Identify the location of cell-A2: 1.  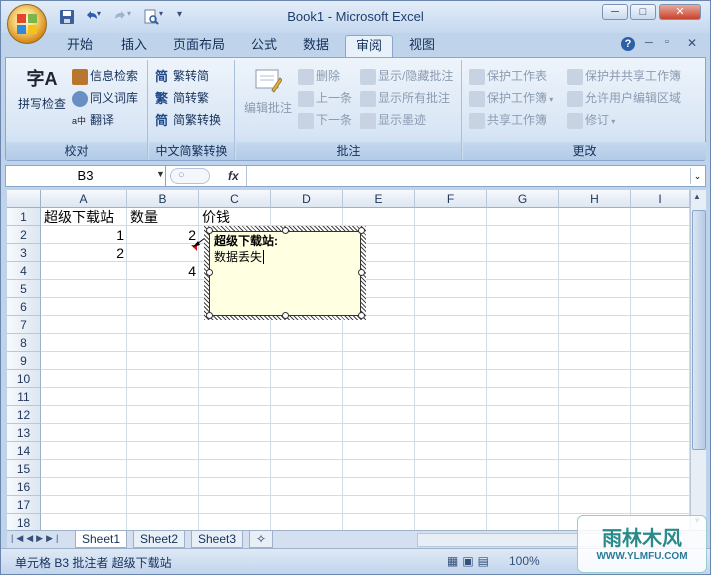
(84, 235).